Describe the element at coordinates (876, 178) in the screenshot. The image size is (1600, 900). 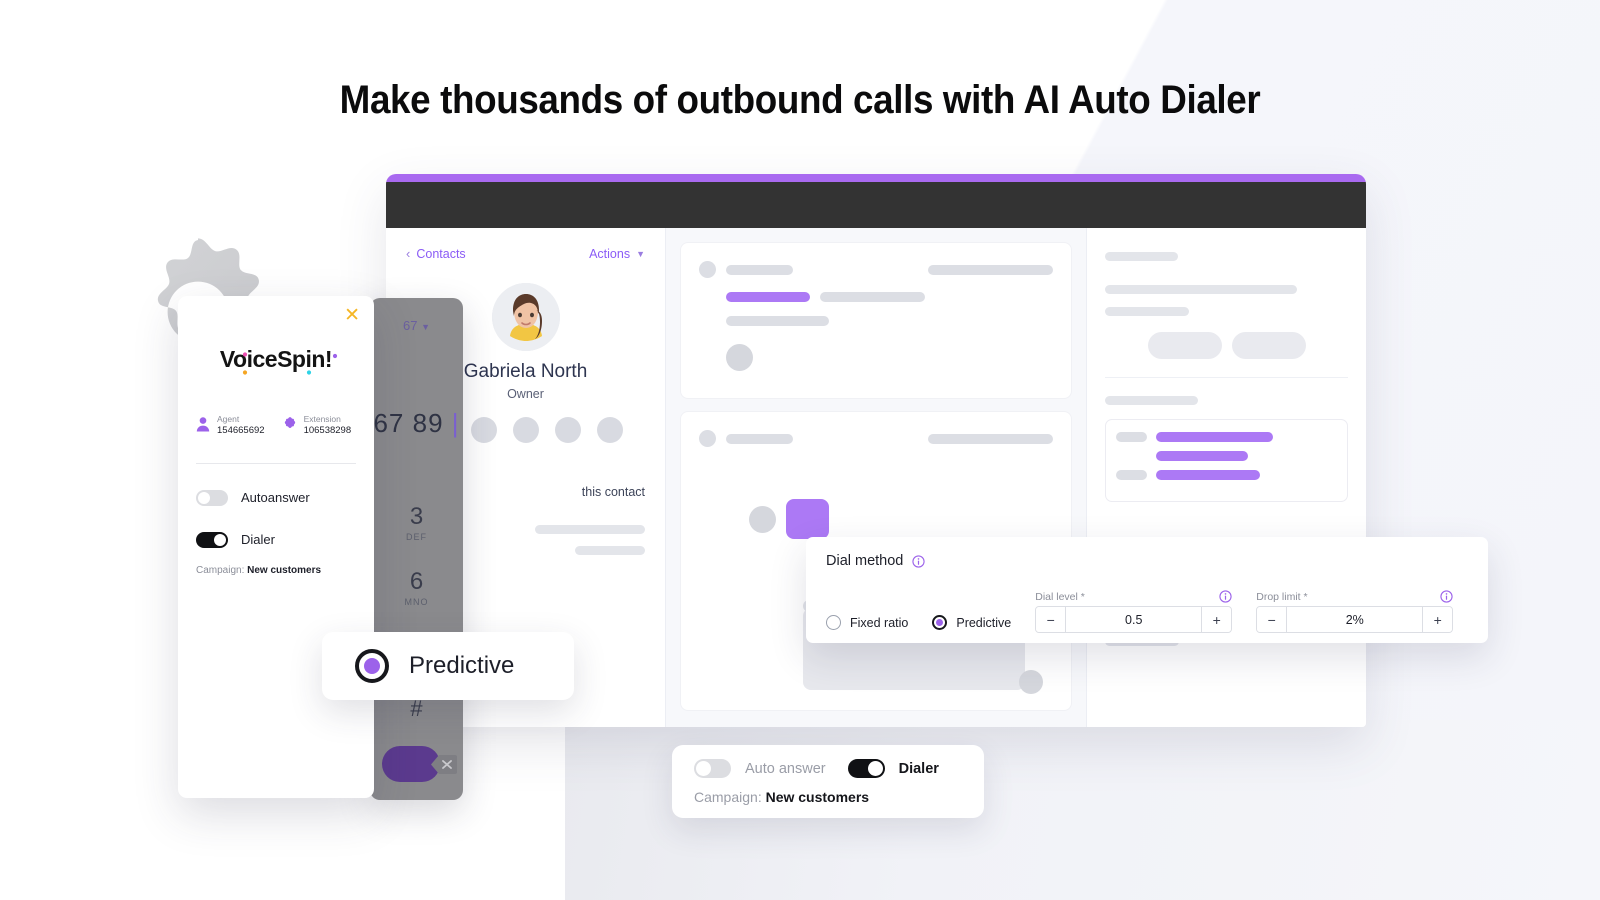
I see `window-accent-strip` at that location.